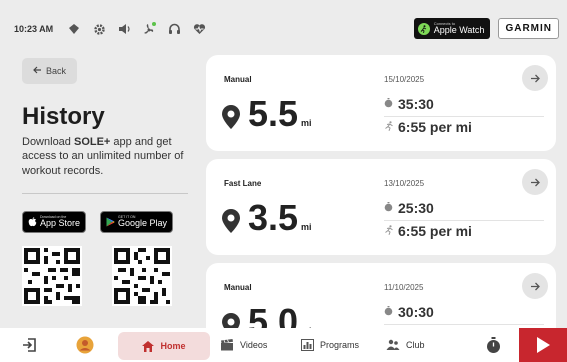 The height and width of the screenshot is (362, 567). What do you see at coordinates (243, 183) in the screenshot?
I see `workout-type: Fast Lane` at bounding box center [243, 183].